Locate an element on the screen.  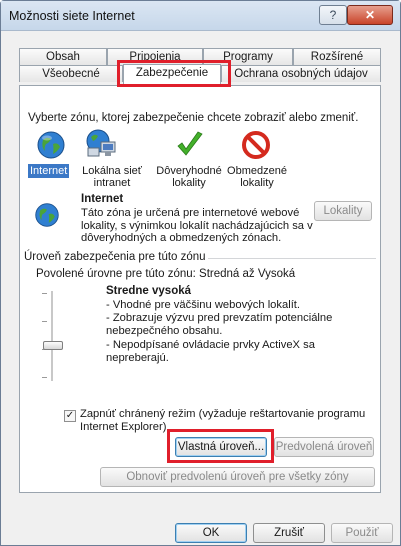
zone-label-restricted: Obmedzené lokality is located at coordinates (257, 177).